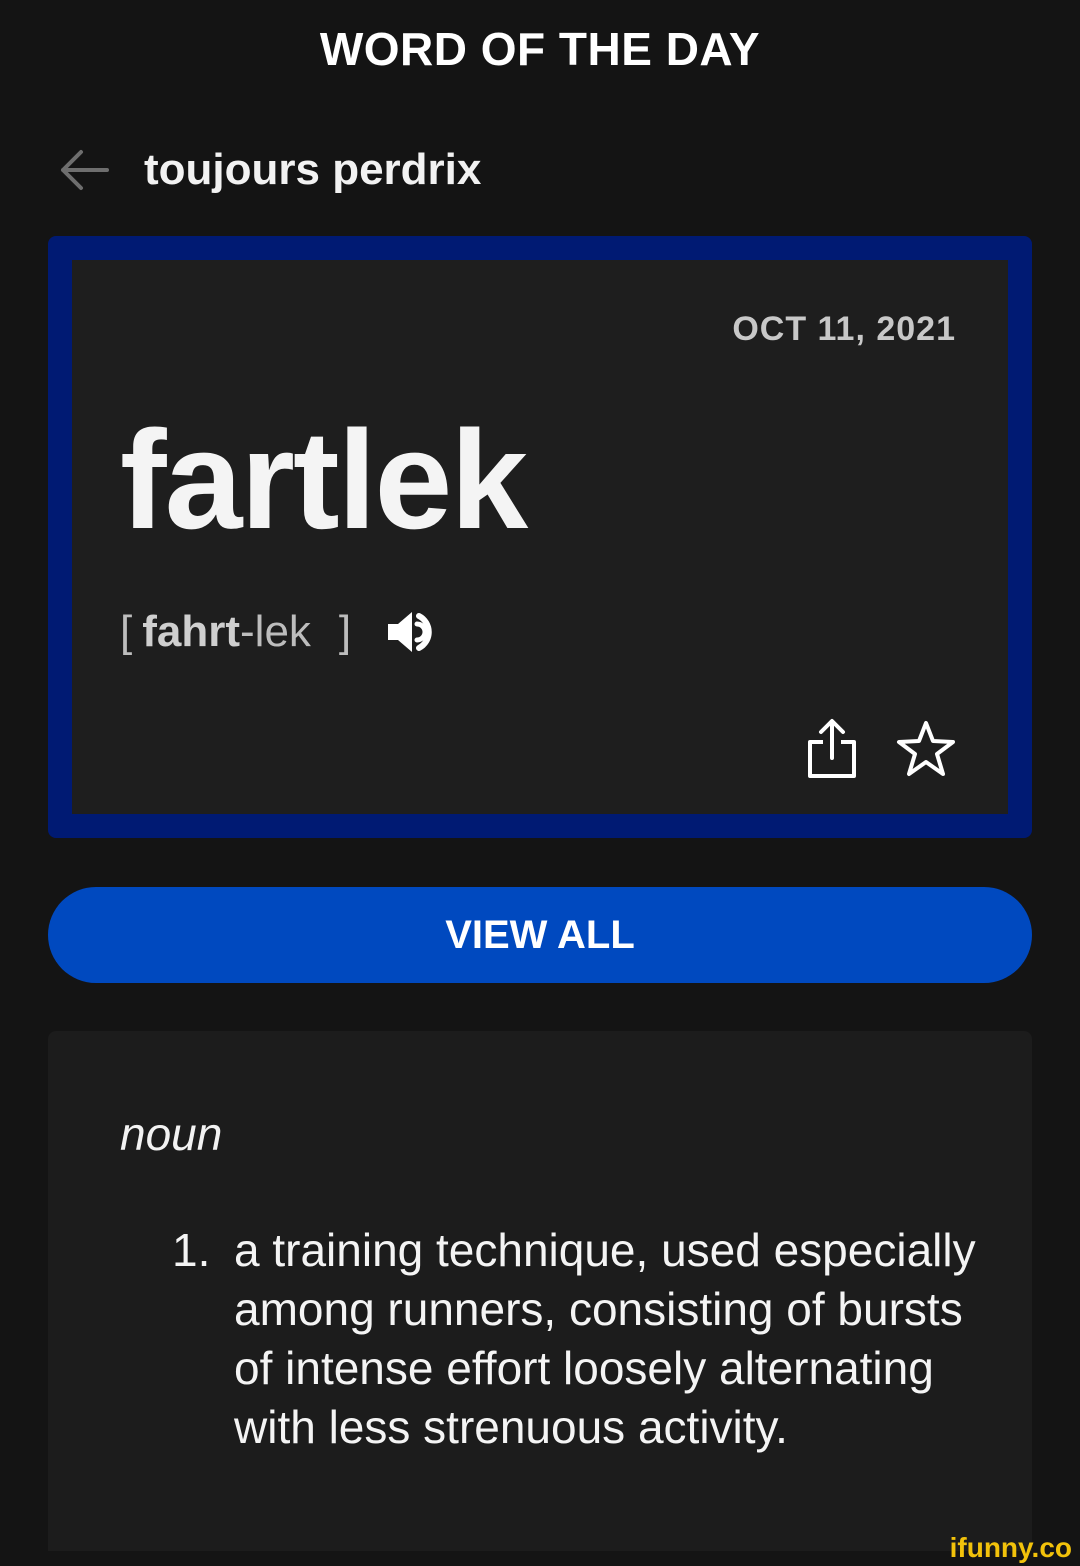 This screenshot has height=1566, width=1080. I want to click on share-icon, so click(832, 749).